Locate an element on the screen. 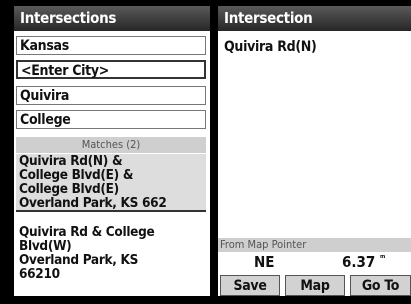 Image resolution: width=411 pixels, height=304 pixels. match-2-line-2: Blvd(W) is located at coordinates (45, 246).